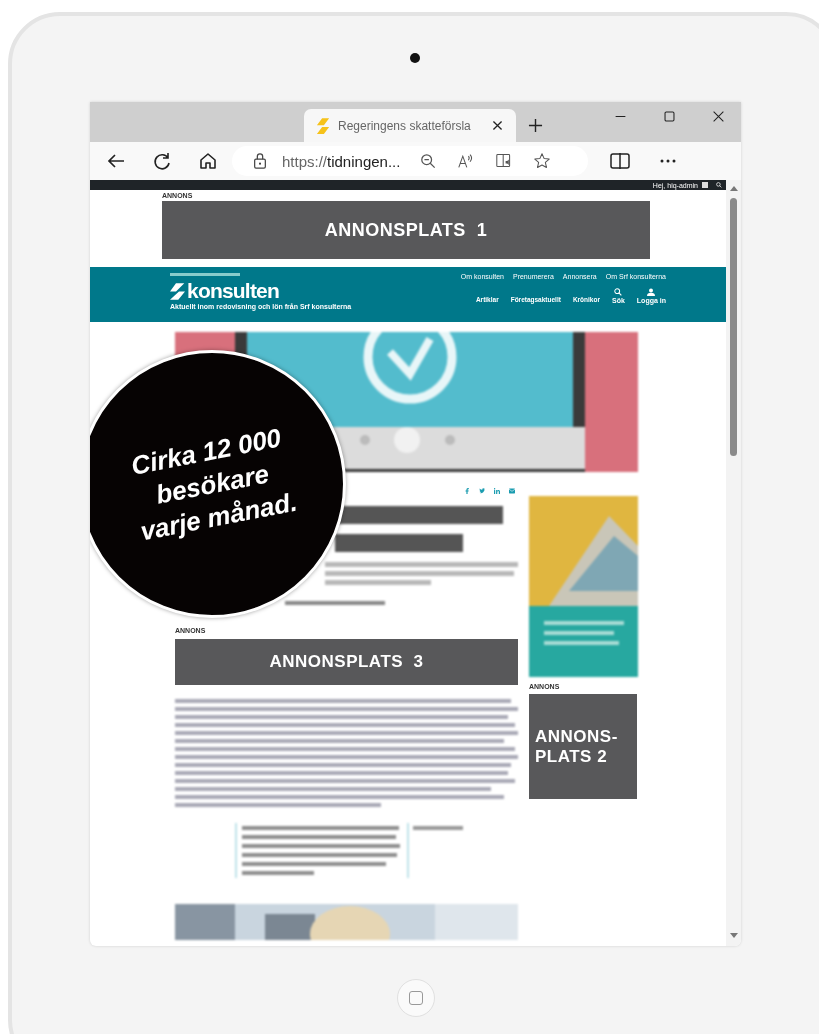 The width and height of the screenshot is (819, 1034). What do you see at coordinates (733, 563) in the screenshot?
I see `scrollbar` at bounding box center [733, 563].